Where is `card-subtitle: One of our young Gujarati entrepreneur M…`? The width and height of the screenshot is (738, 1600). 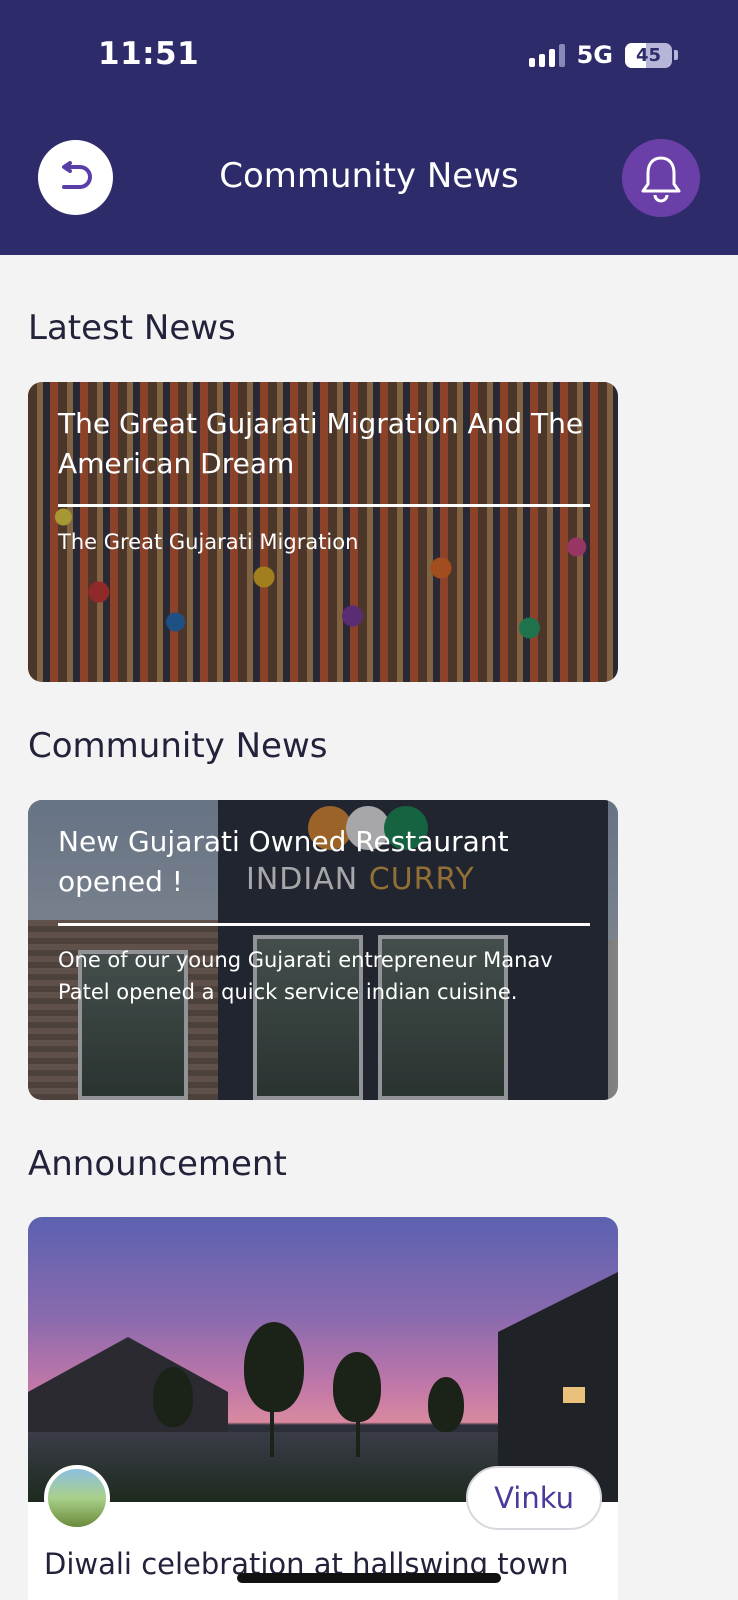 card-subtitle: One of our young Gujarati entrepreneur M… is located at coordinates (305, 976).